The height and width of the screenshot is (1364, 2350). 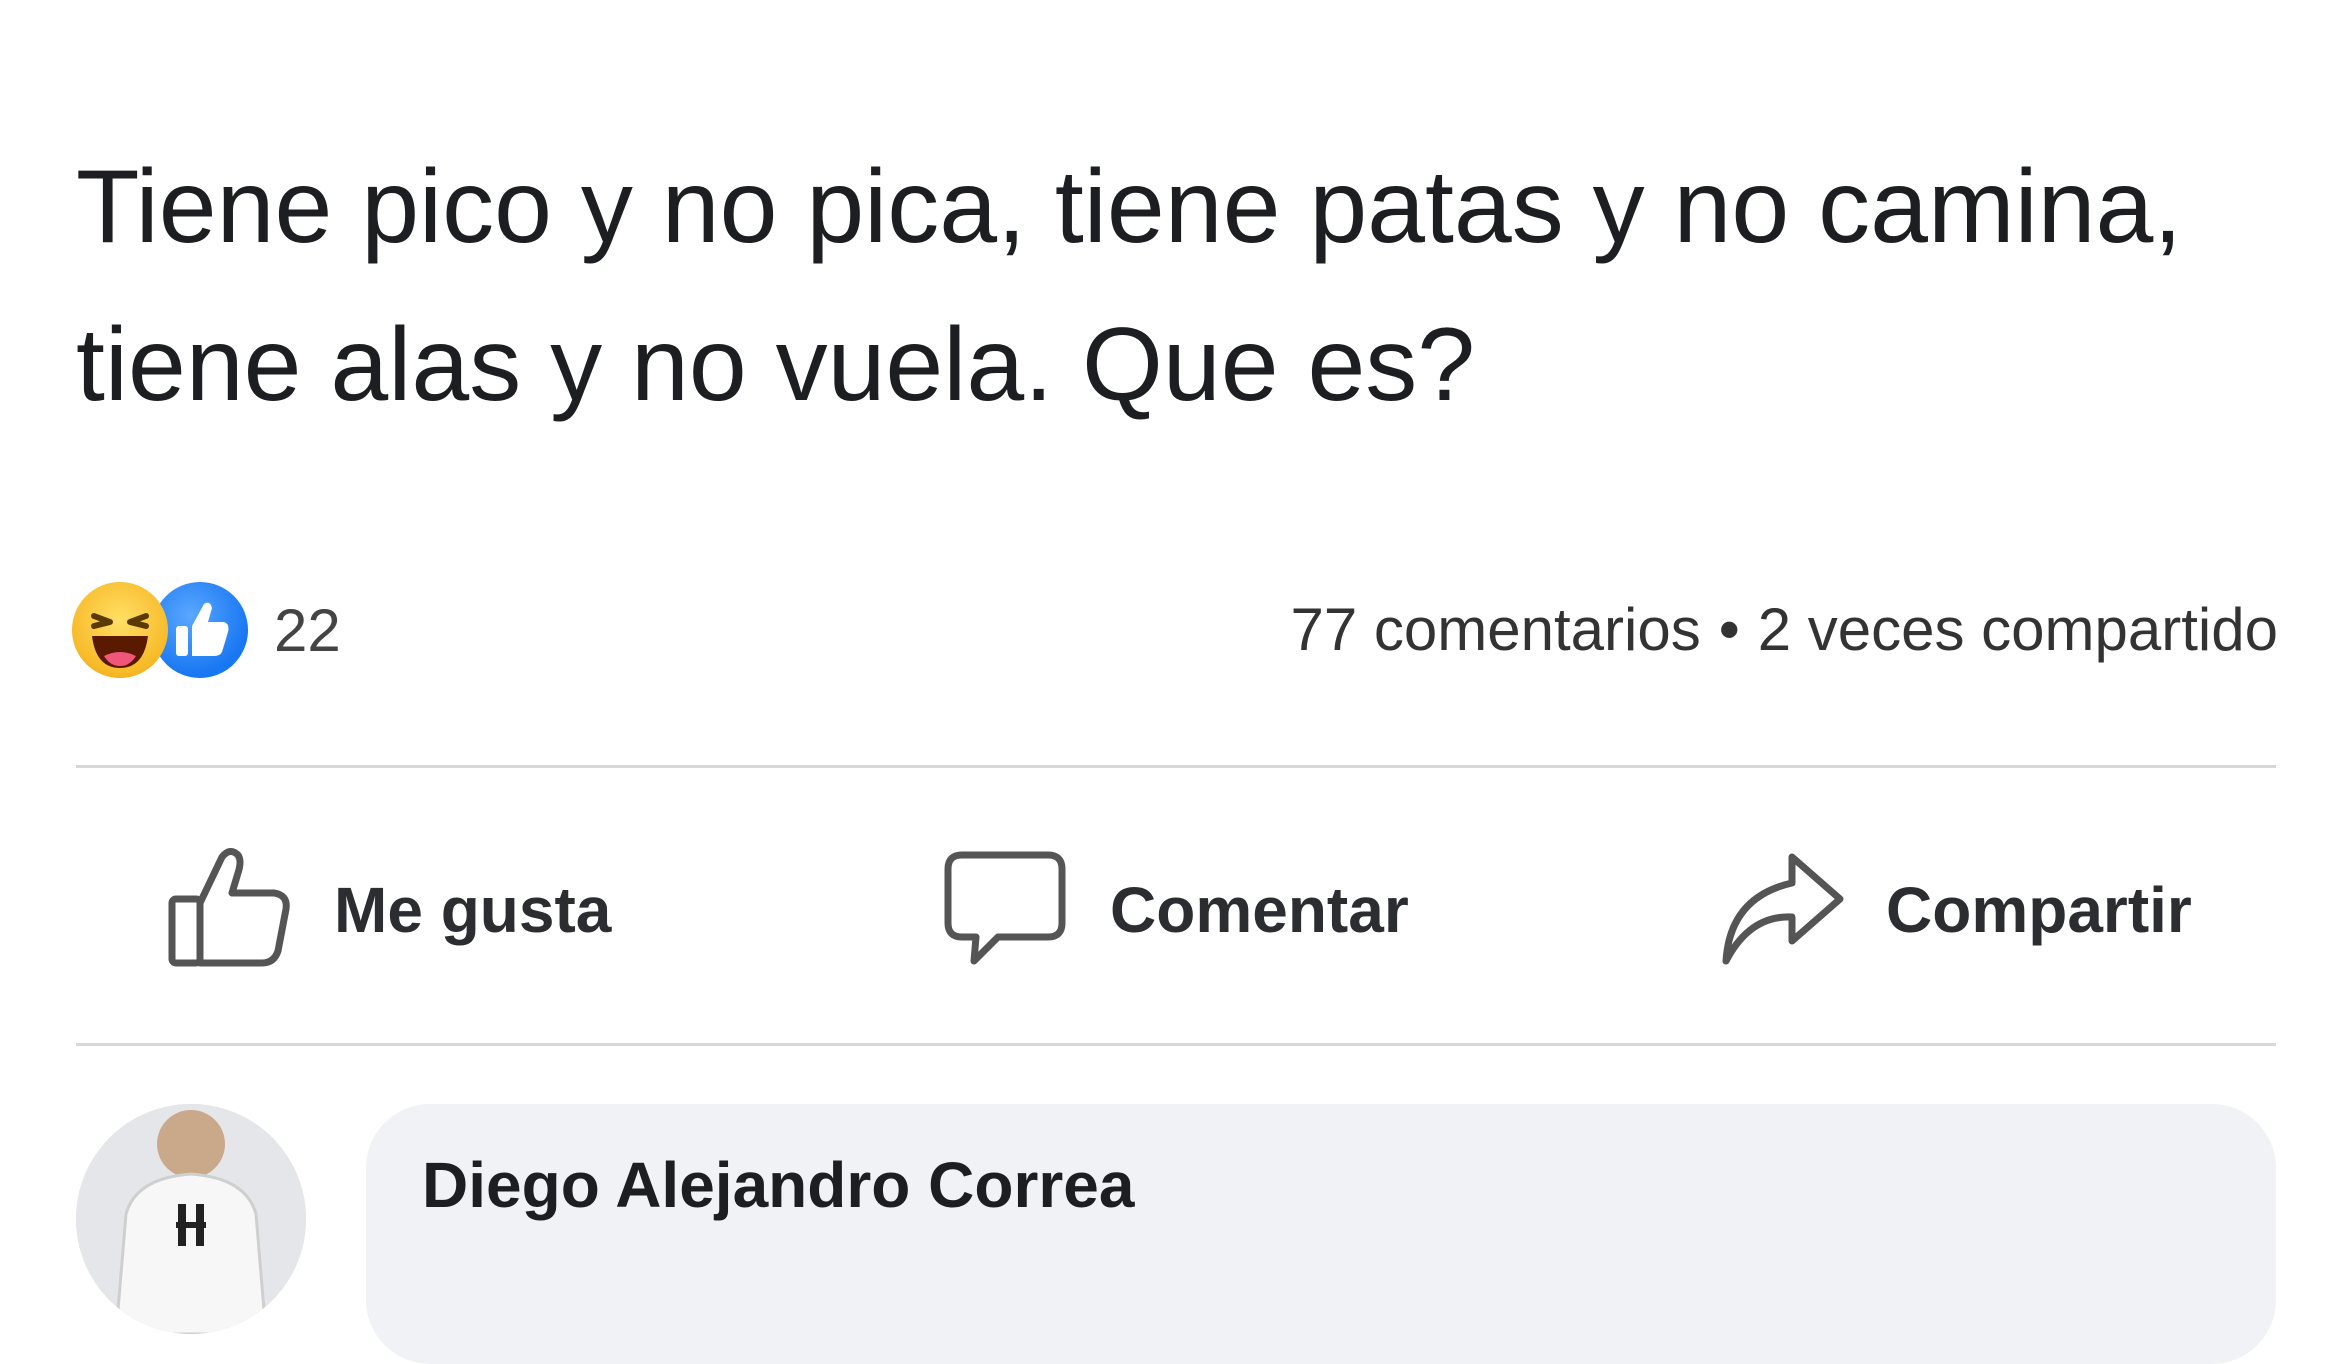 What do you see at coordinates (1005, 910) in the screenshot?
I see `speech-bubble-icon` at bounding box center [1005, 910].